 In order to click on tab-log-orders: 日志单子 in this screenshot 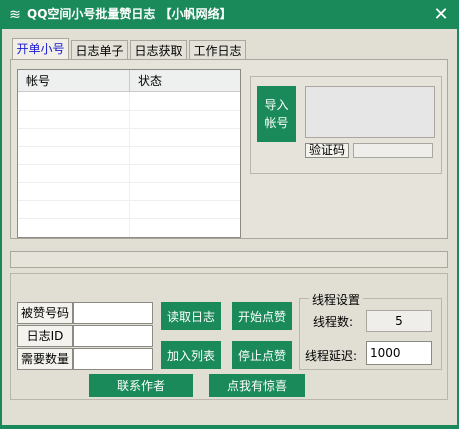, I will do `click(99, 50)`.